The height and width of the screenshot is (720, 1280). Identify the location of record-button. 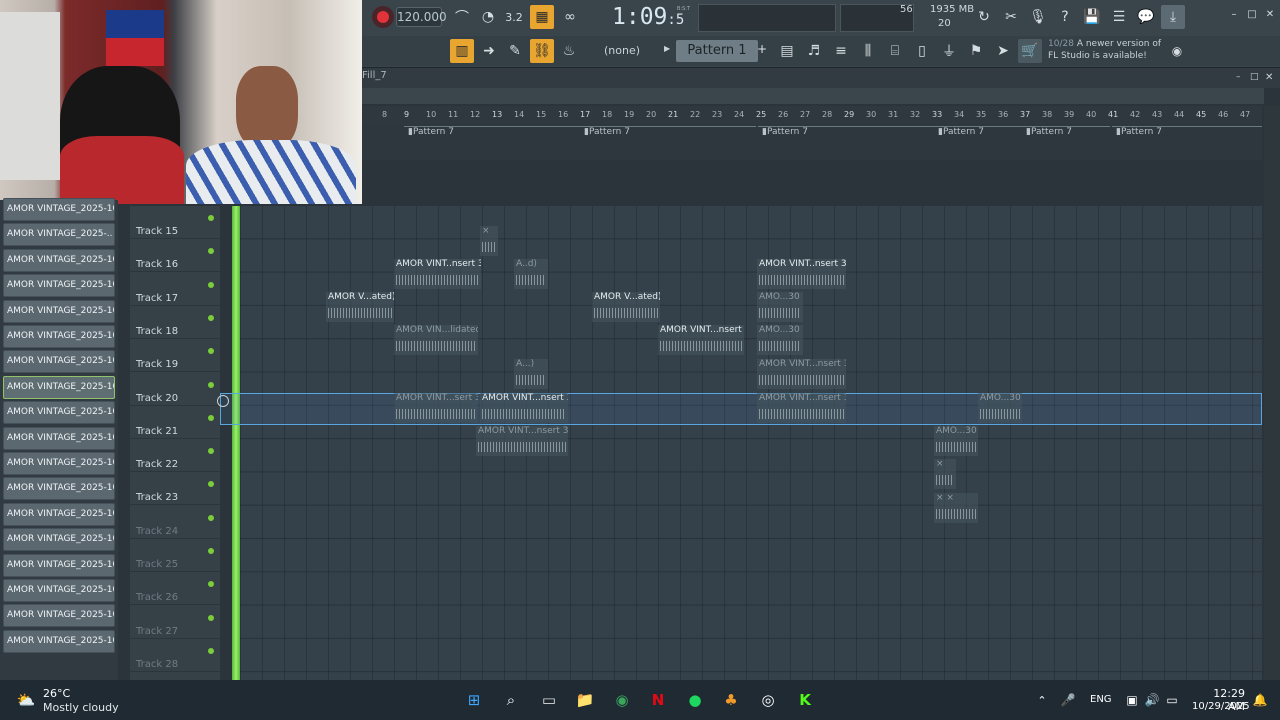
(383, 17).